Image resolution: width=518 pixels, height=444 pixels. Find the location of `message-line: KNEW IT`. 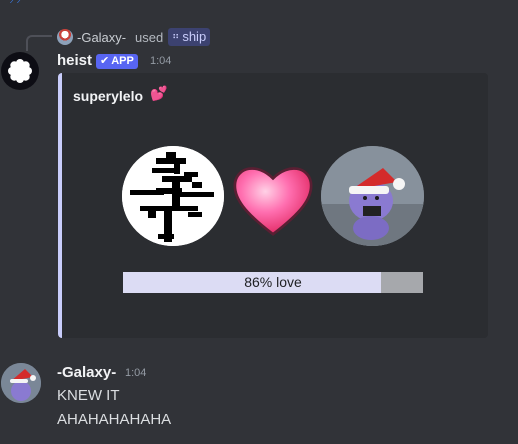

message-line: KNEW IT is located at coordinates (88, 395).